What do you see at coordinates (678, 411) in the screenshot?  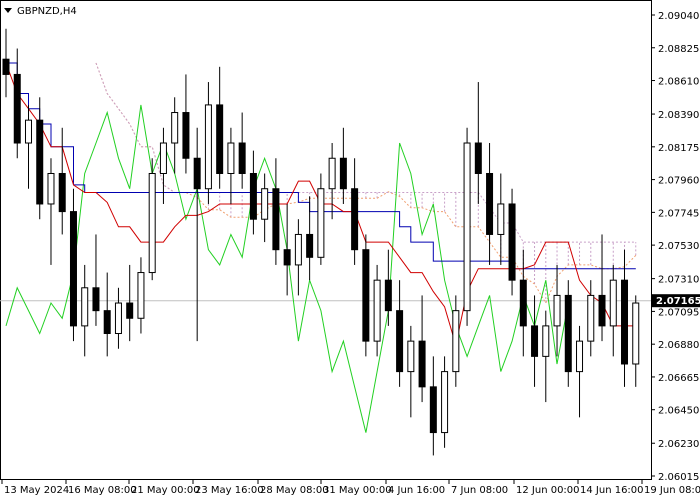 I see `y-tick-label: 2.06450` at bounding box center [678, 411].